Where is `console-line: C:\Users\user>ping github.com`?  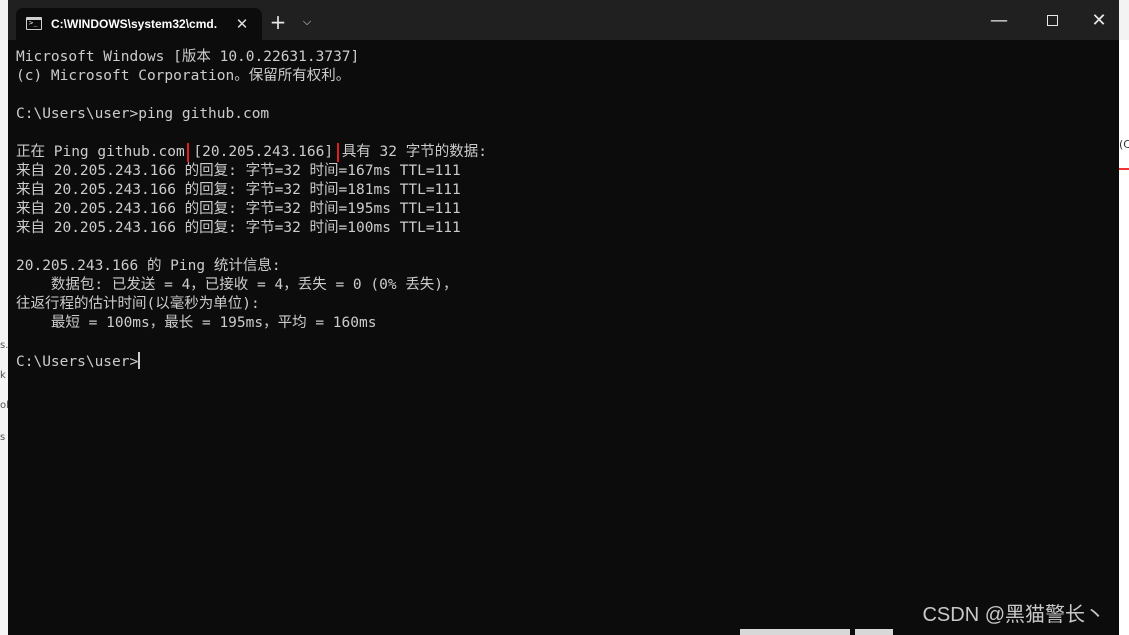 console-line: C:\Users\user>ping github.com is located at coordinates (143, 114).